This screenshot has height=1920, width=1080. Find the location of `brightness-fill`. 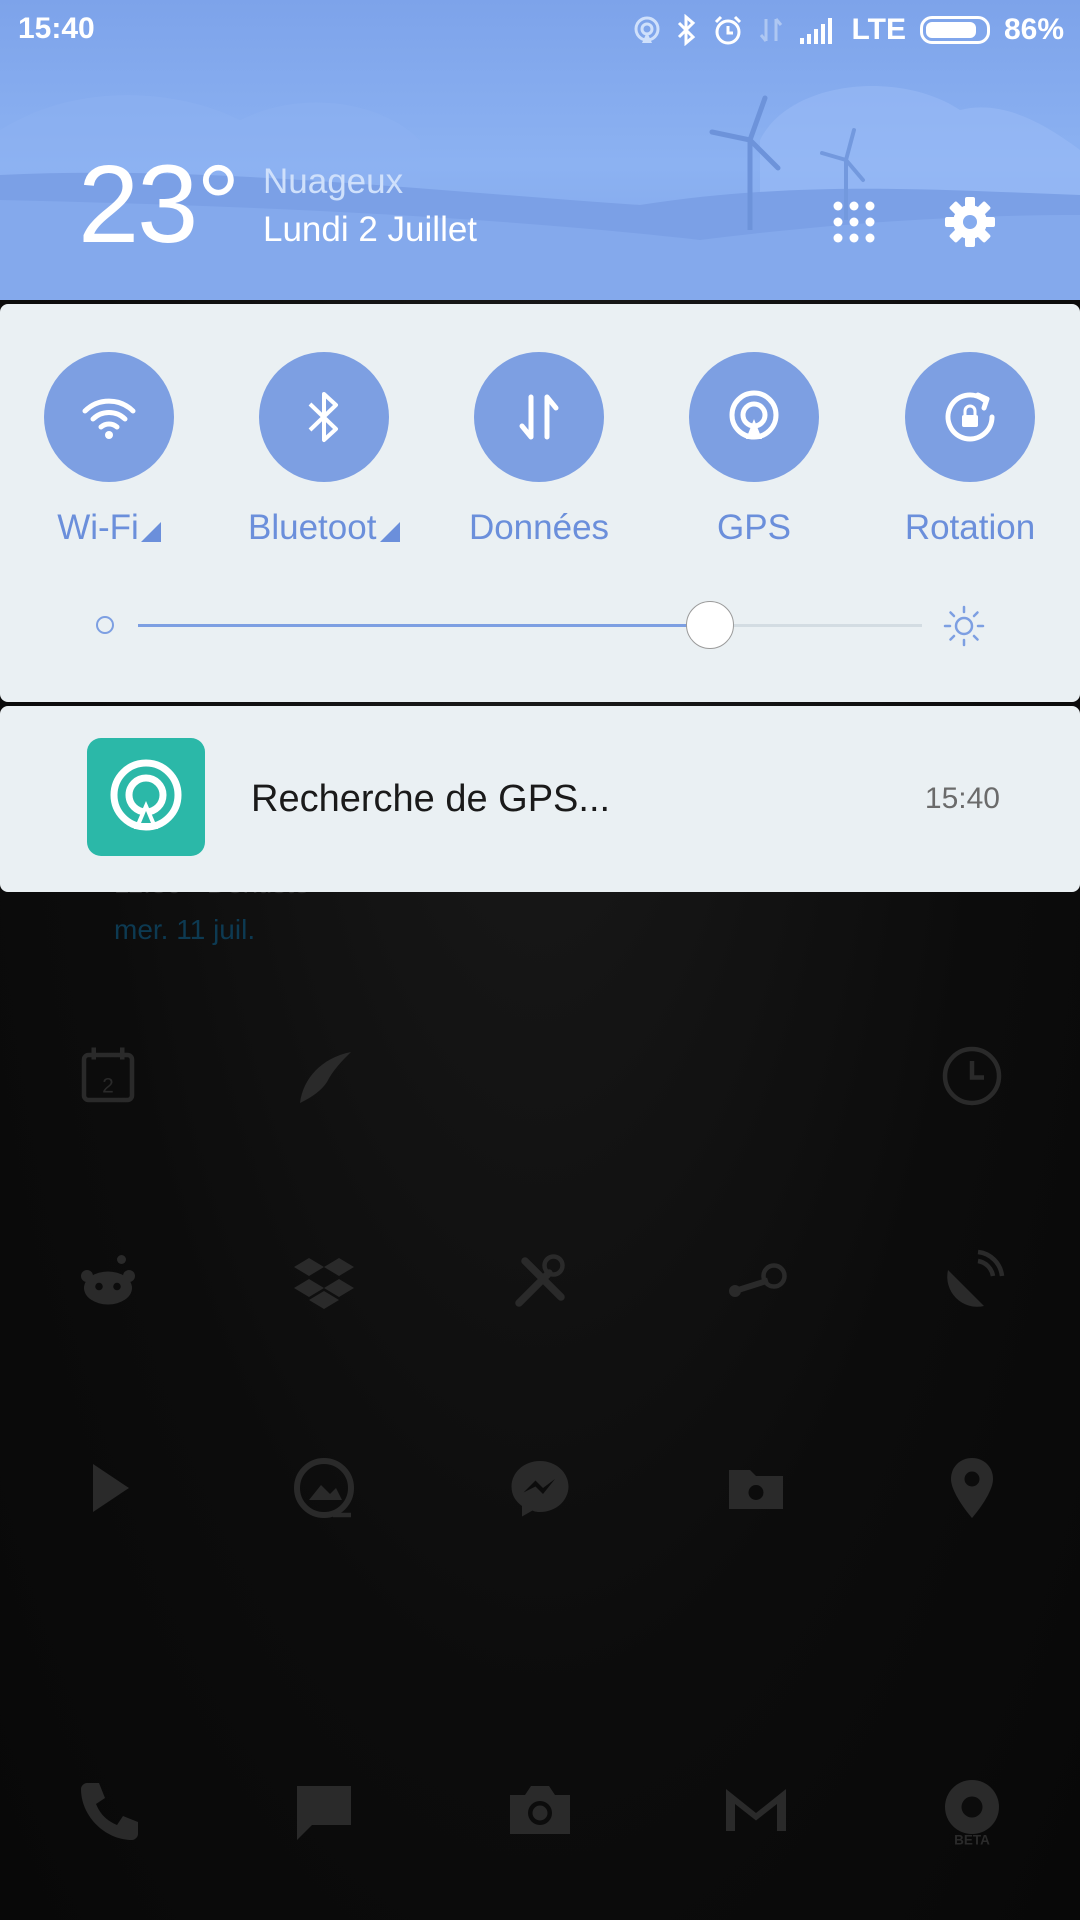

brightness-fill is located at coordinates (424, 625).